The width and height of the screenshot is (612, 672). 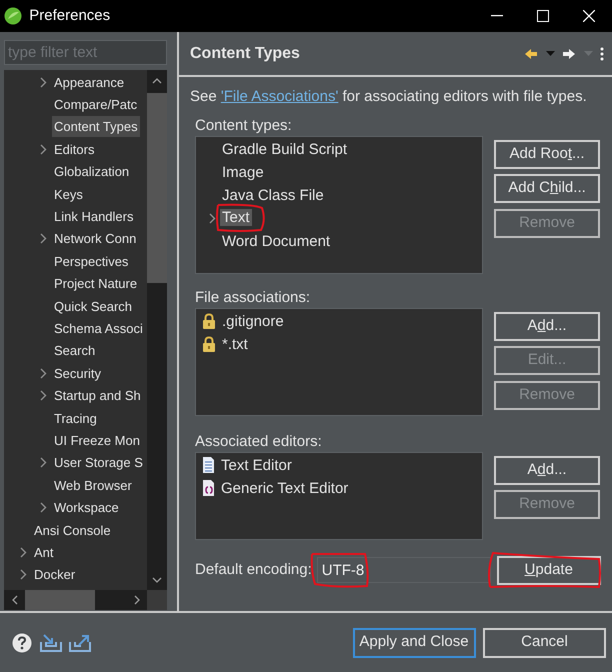 What do you see at coordinates (589, 16) in the screenshot?
I see `close-icon` at bounding box center [589, 16].